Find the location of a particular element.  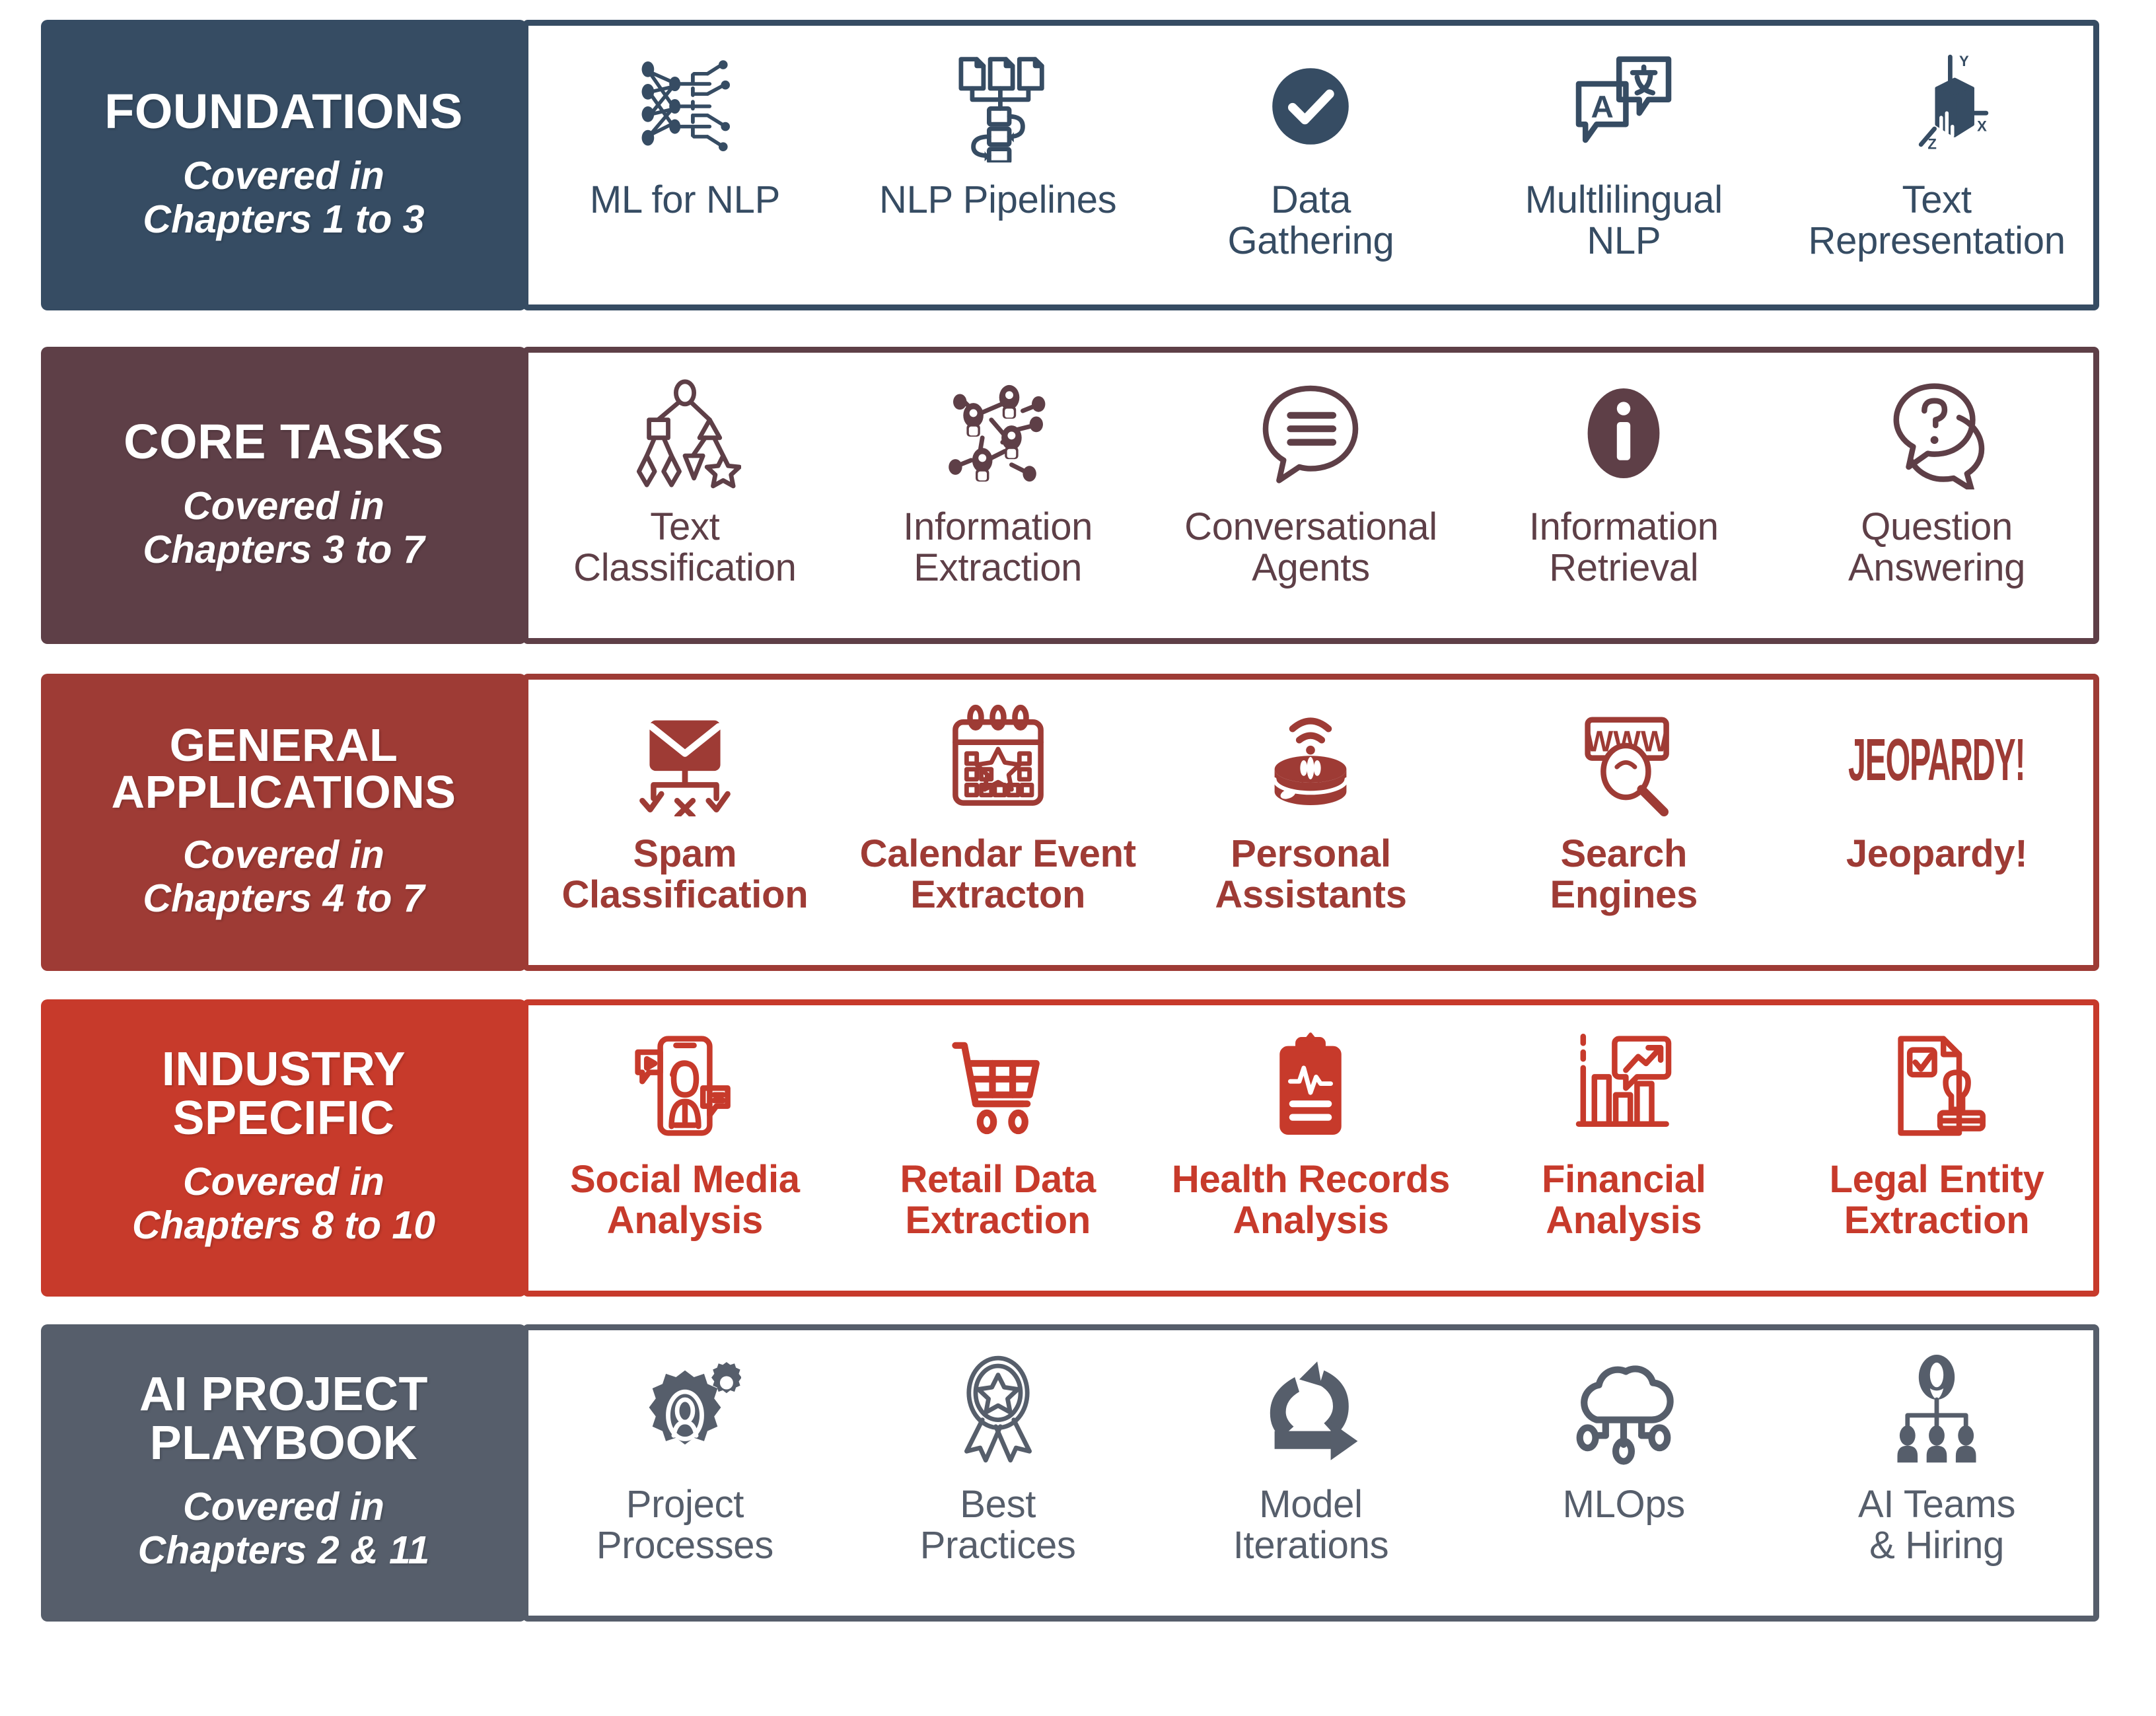

topic-label: Jeopardy! is located at coordinates (1937, 853).